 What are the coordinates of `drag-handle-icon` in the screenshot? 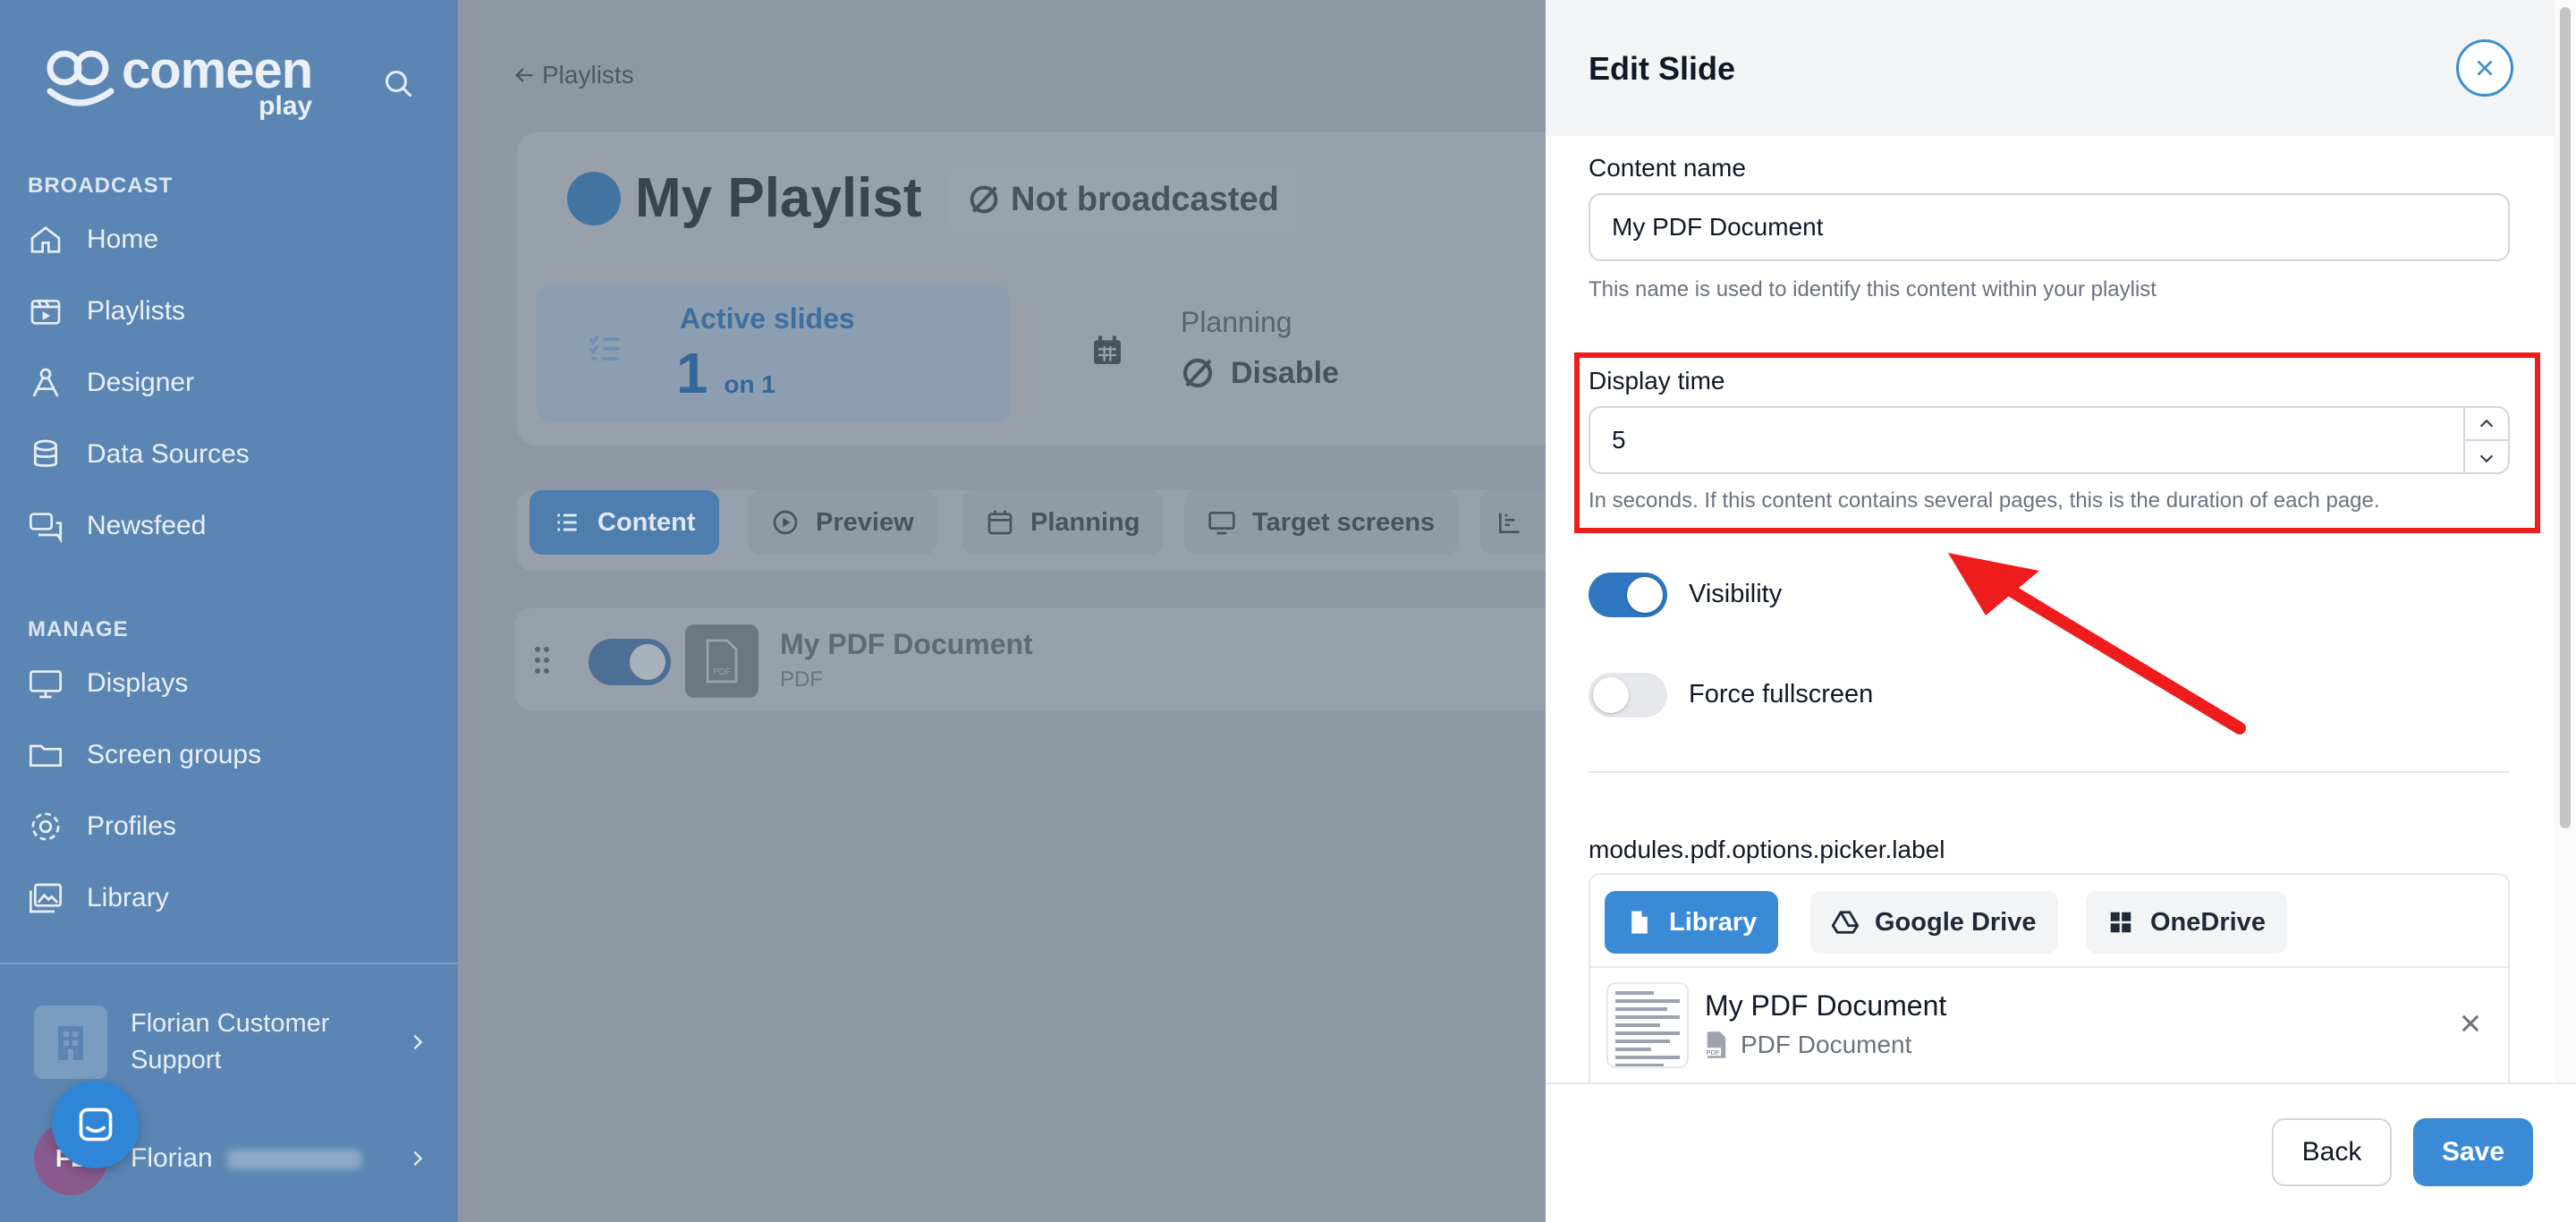 It's located at (542, 660).